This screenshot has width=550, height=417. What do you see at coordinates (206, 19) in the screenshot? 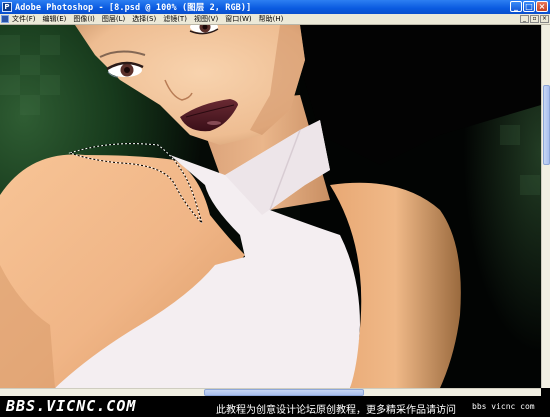
I see `menu-view: 视图(V)` at bounding box center [206, 19].